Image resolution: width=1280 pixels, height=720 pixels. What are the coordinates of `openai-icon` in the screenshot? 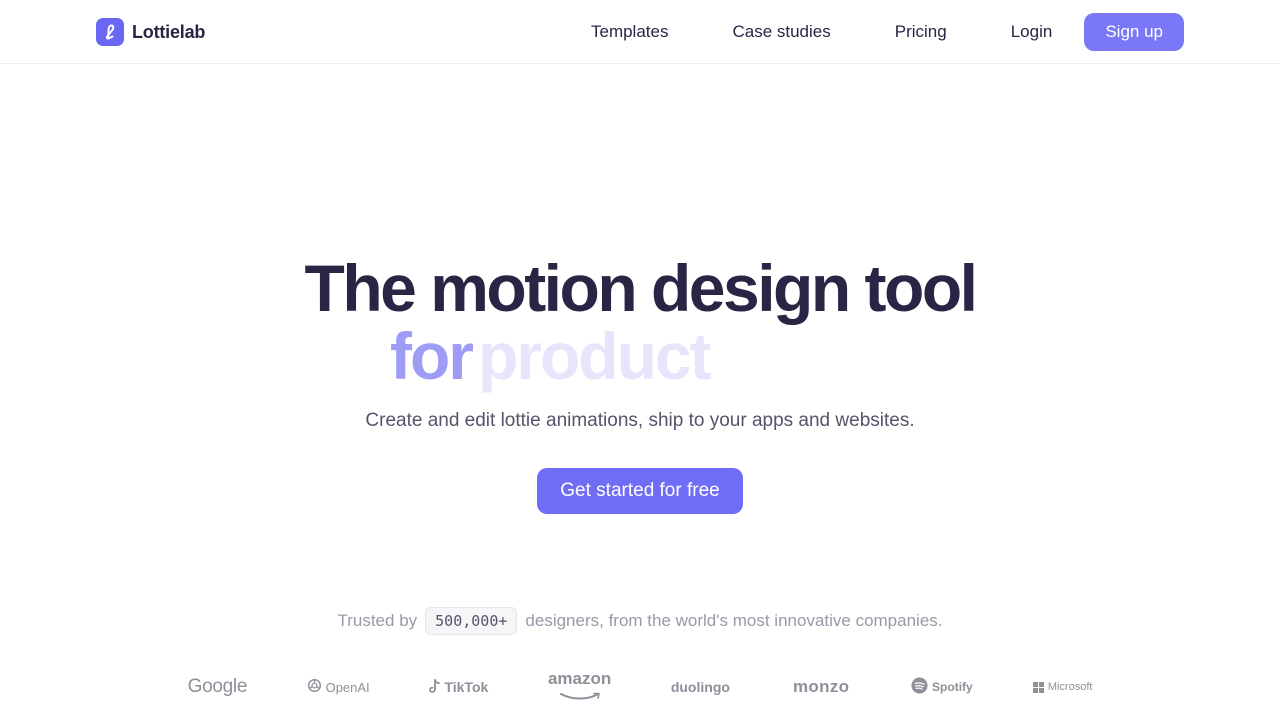 It's located at (314, 687).